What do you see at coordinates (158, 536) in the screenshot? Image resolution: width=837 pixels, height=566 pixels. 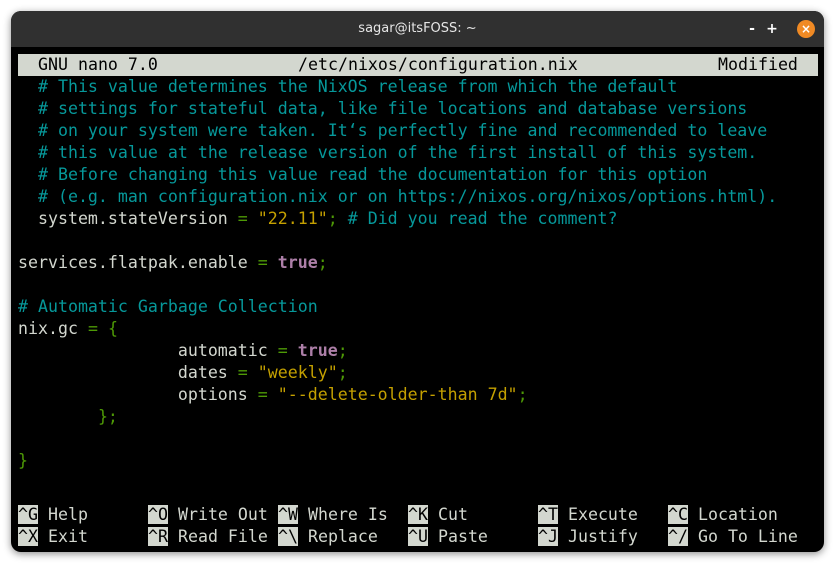 I see `shortcut-key: ^R` at bounding box center [158, 536].